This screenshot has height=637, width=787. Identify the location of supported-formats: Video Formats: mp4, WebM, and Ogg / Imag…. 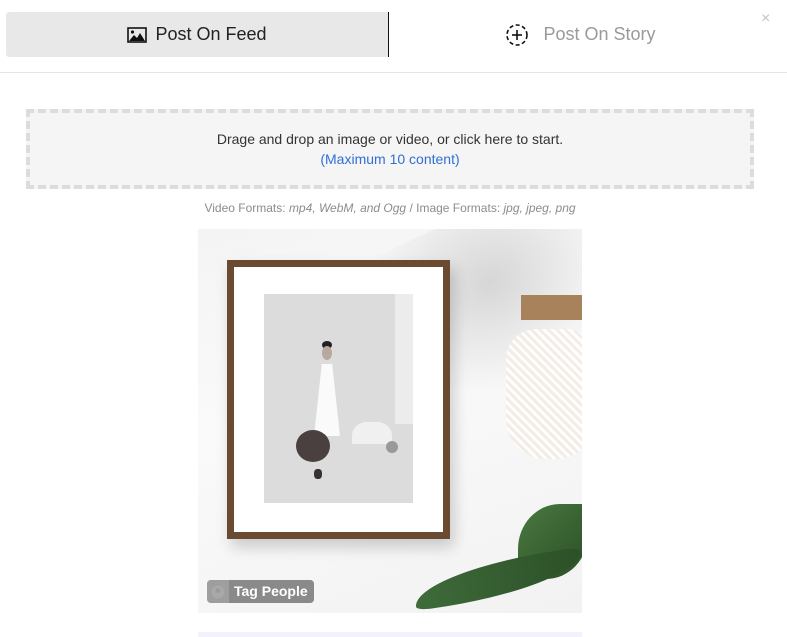
(390, 208).